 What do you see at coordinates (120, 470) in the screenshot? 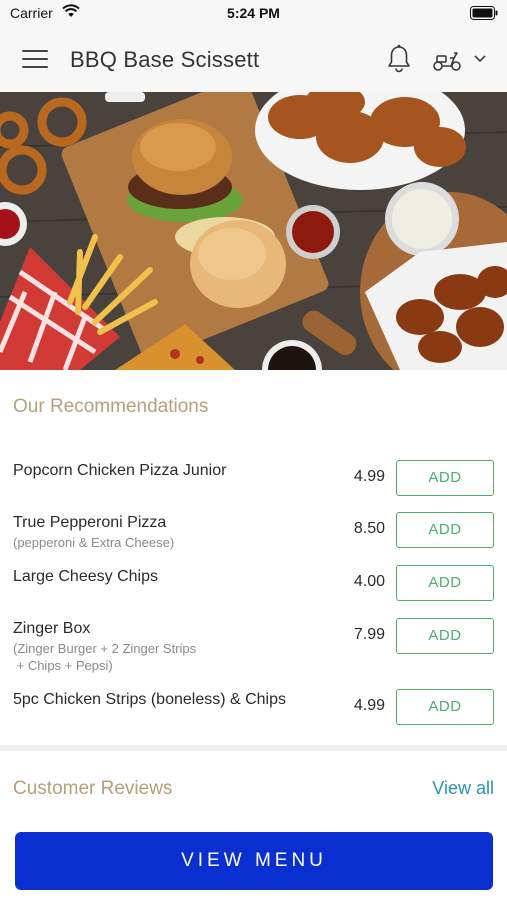
I see `item-name: Popcorn Chicken Pizza Junior` at bounding box center [120, 470].